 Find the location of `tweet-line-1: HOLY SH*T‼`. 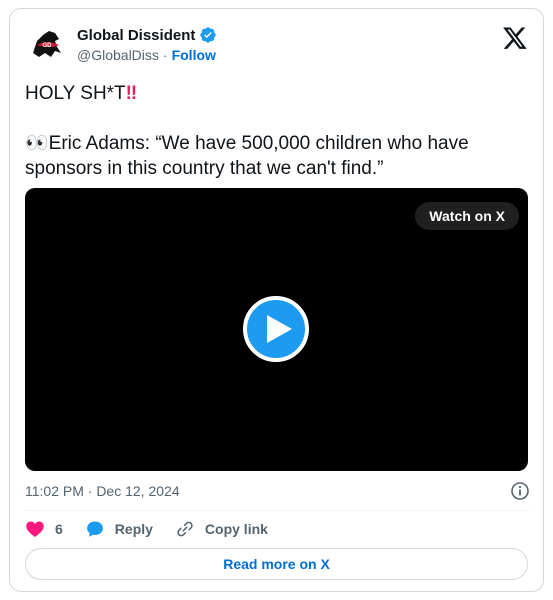

tweet-line-1: HOLY SH*T‼ is located at coordinates (277, 93).